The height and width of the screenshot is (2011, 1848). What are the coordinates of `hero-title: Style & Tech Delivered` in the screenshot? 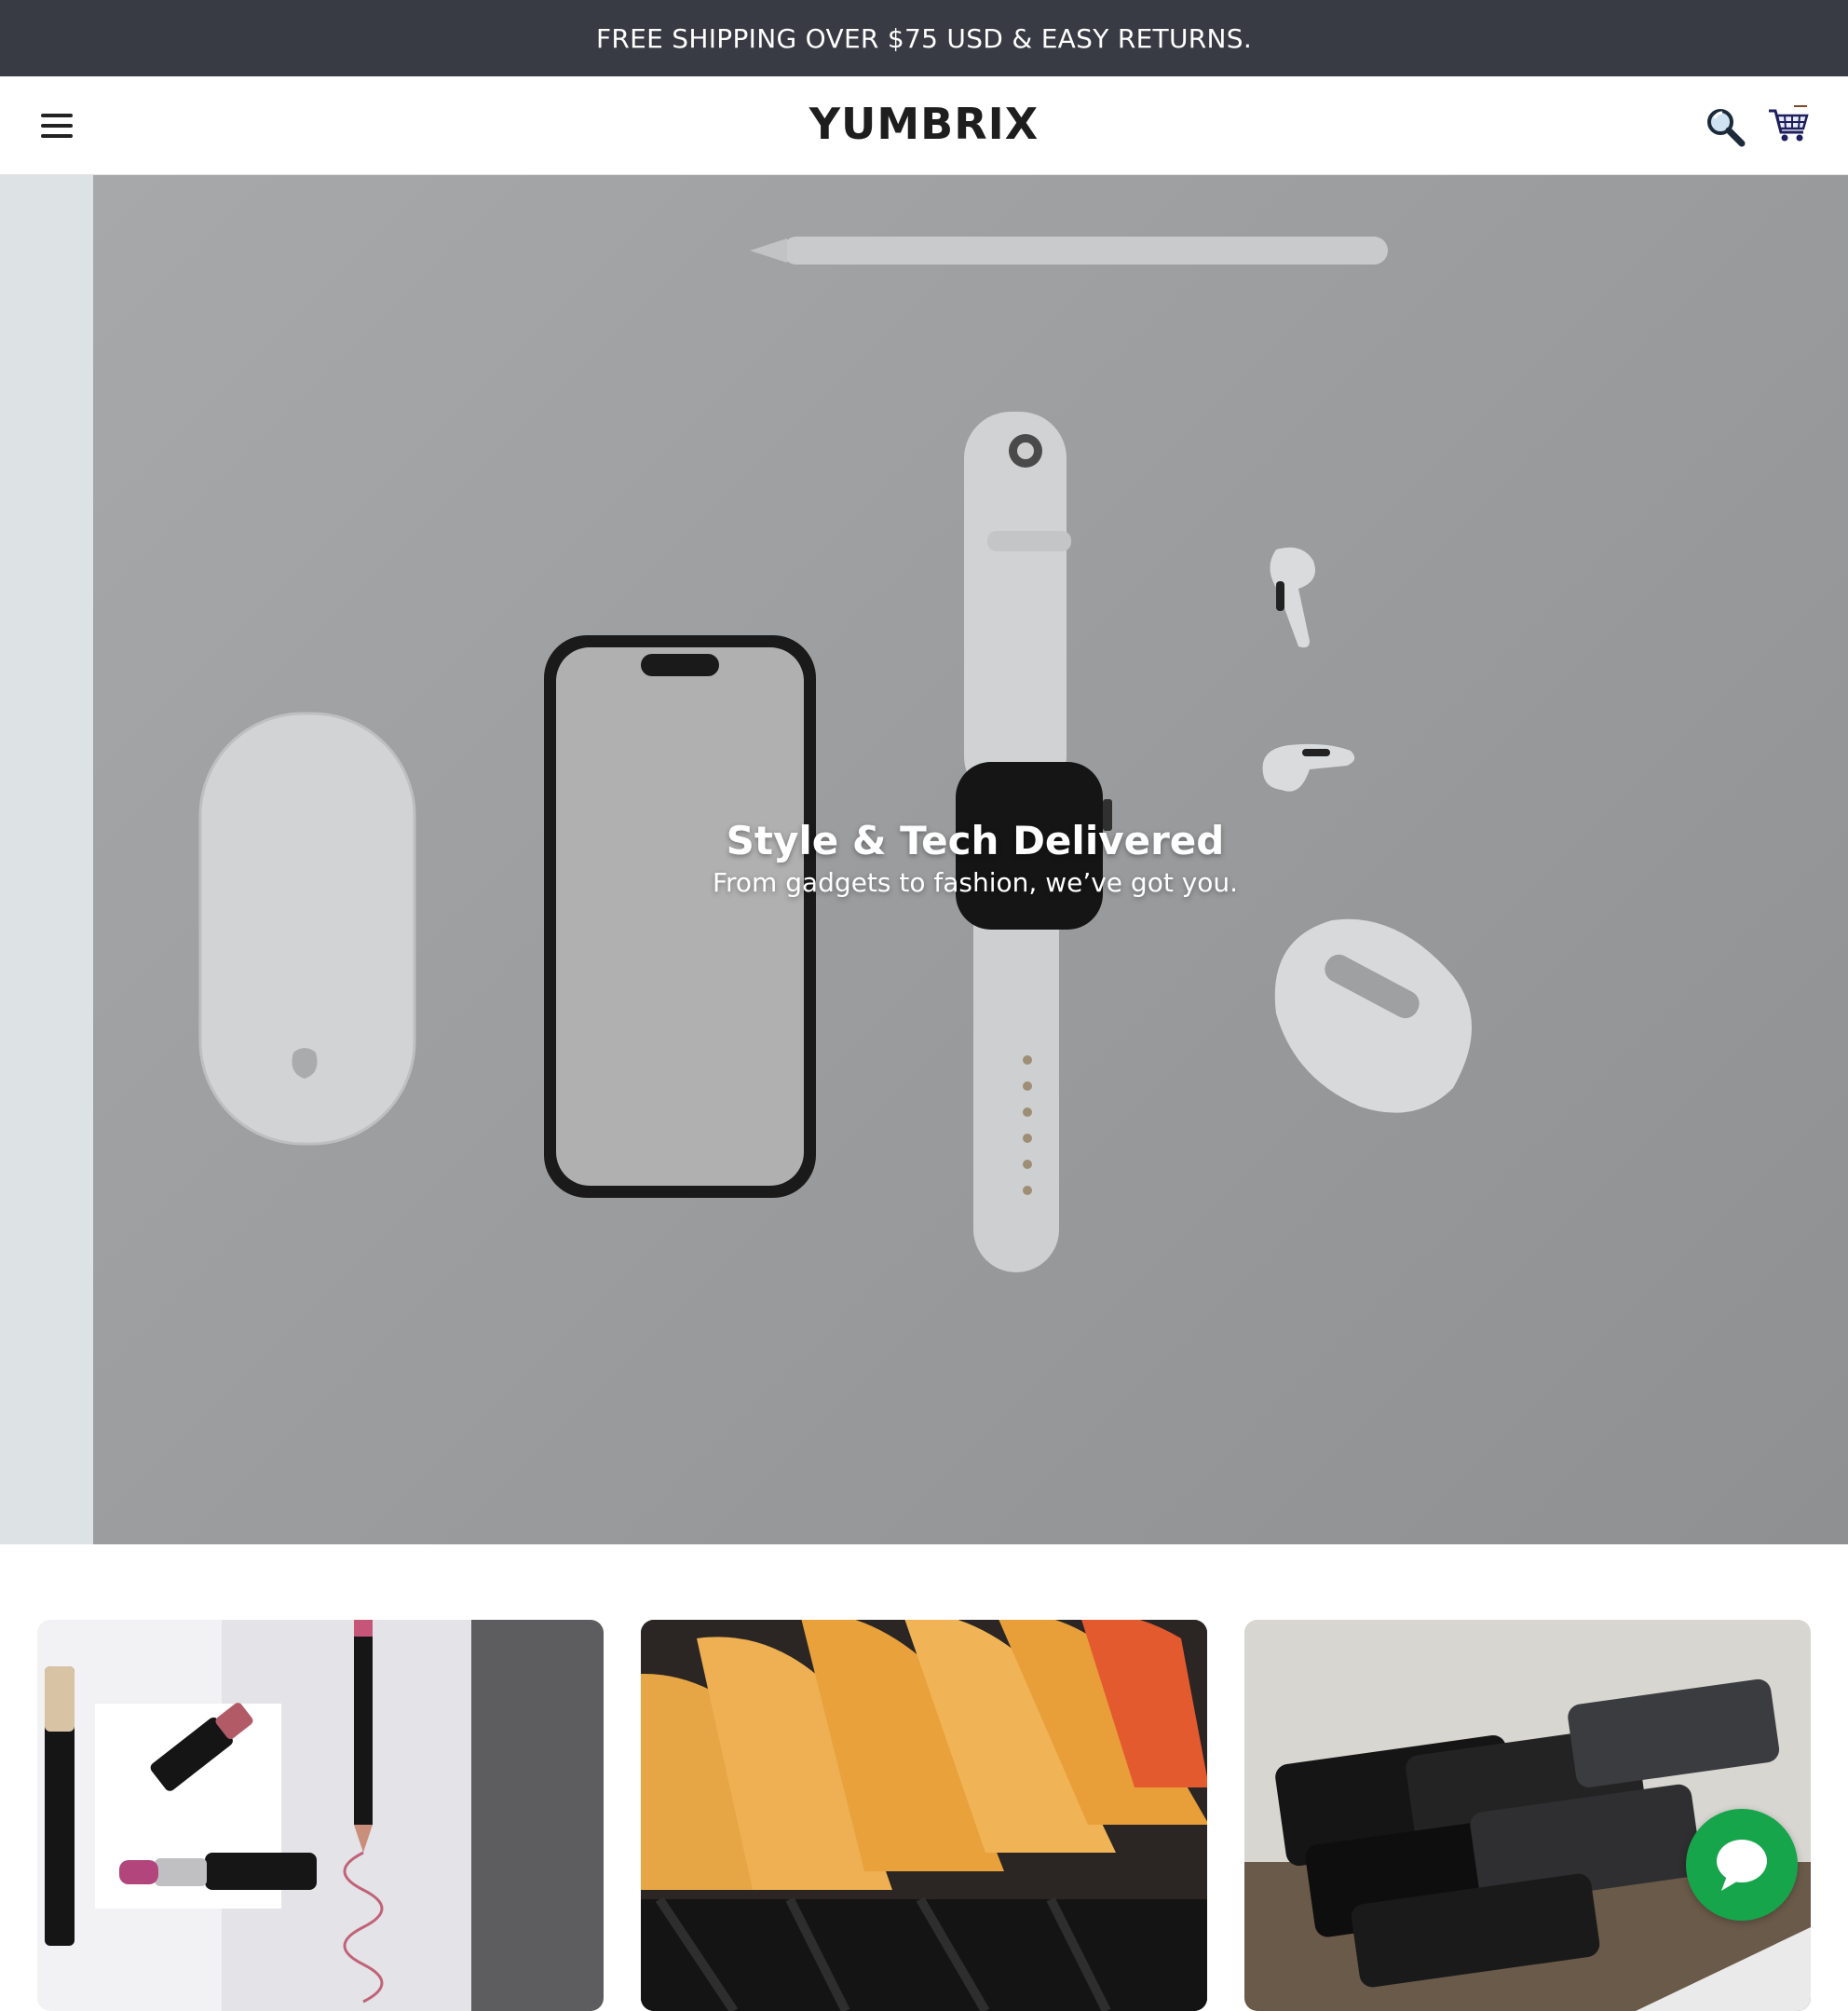 It's located at (975, 840).